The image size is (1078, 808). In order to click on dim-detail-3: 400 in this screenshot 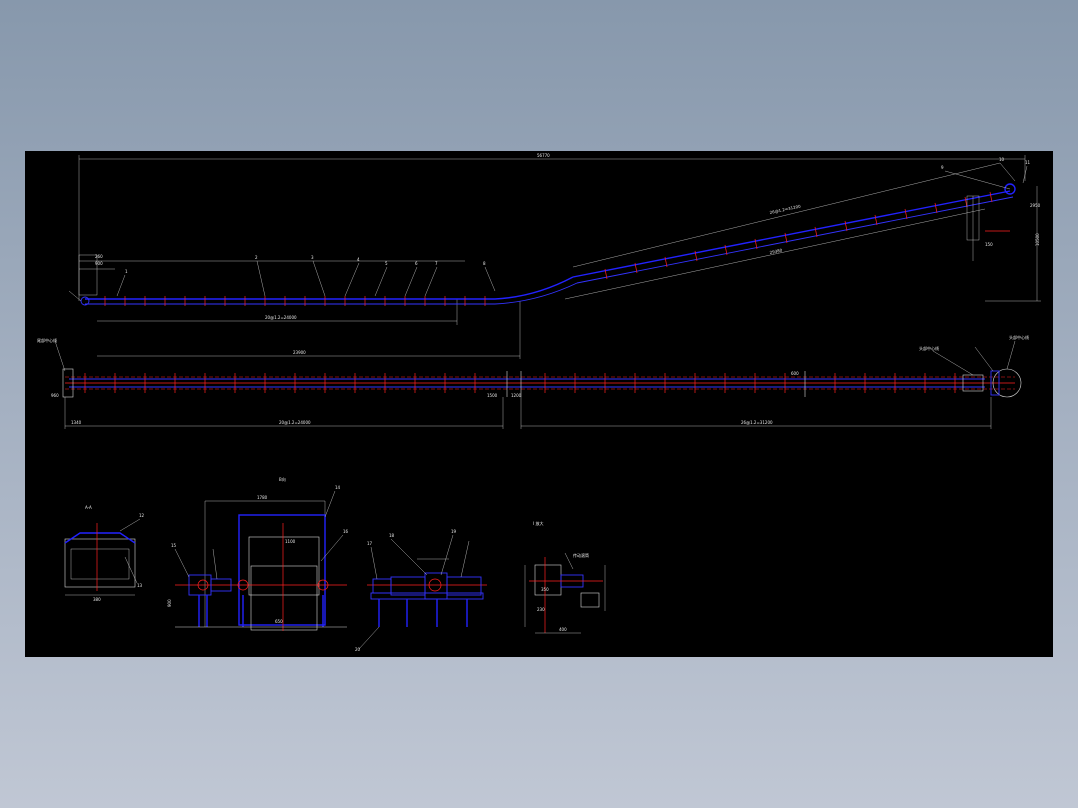, I will do `click(563, 629)`.